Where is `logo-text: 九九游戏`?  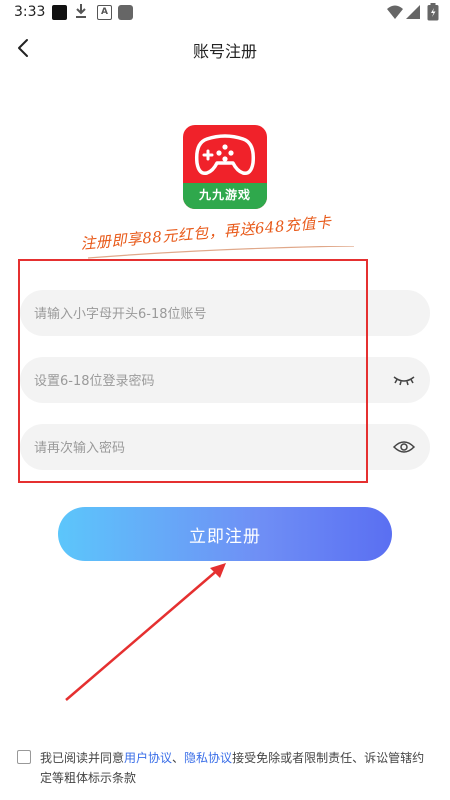
logo-text: 九九游戏 is located at coordinates (224, 195).